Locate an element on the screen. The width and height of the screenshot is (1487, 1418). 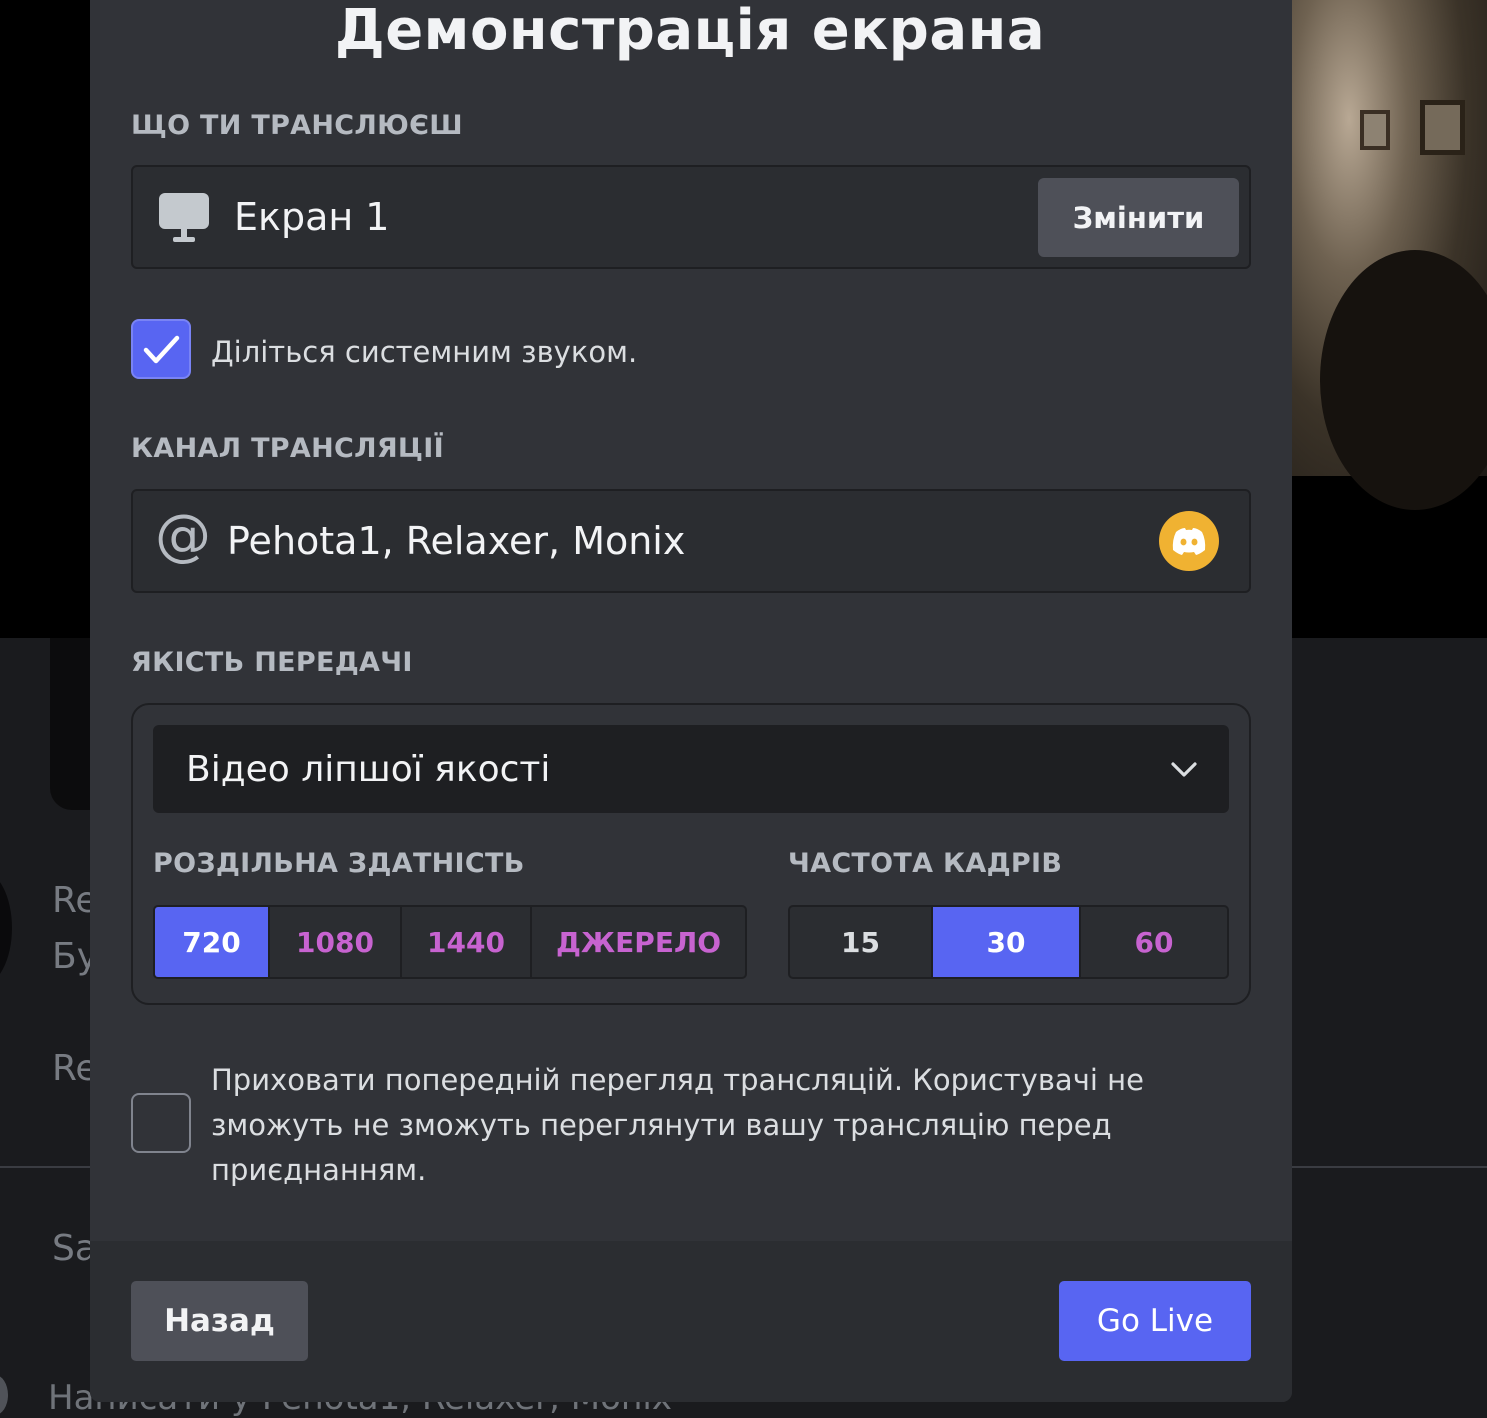
background-camera-feed is located at coordinates (1388, 255).